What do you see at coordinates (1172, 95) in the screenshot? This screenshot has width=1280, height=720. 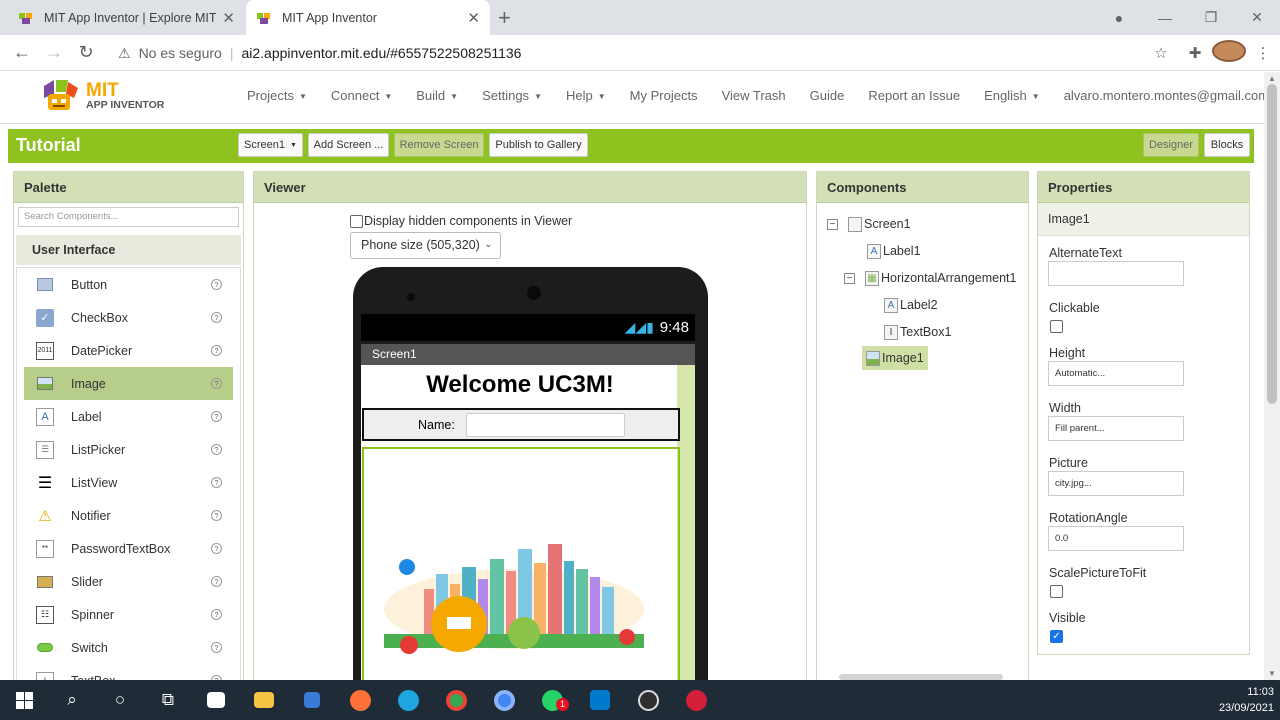 I see `menu-account: alvaro.montero.montes@gmail.com▼` at bounding box center [1172, 95].